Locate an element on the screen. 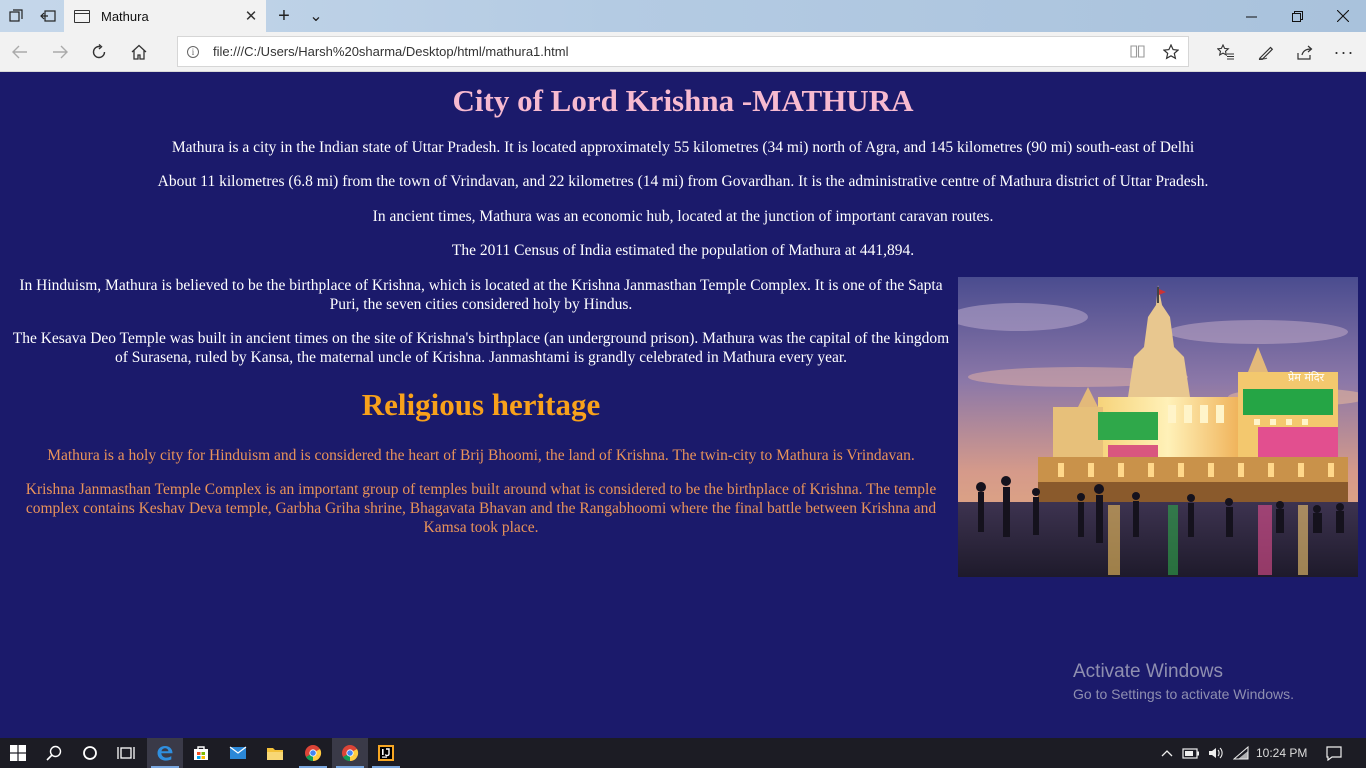  share-icon is located at coordinates (1305, 52).